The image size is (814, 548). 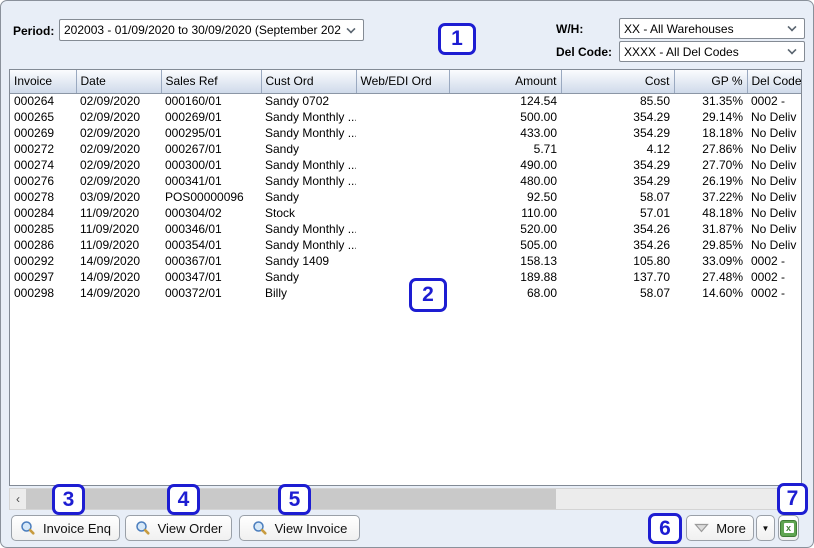 What do you see at coordinates (651, 277) in the screenshot?
I see `cell-cost: 137.70` at bounding box center [651, 277].